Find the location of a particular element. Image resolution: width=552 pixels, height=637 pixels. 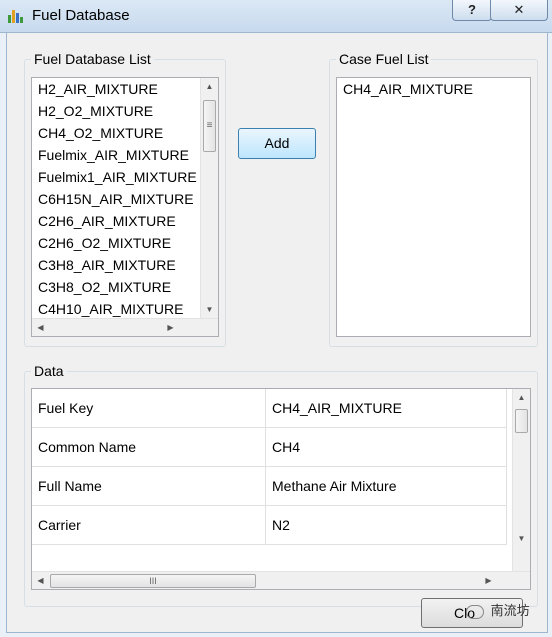

scroll-thumb: III is located at coordinates (153, 581).